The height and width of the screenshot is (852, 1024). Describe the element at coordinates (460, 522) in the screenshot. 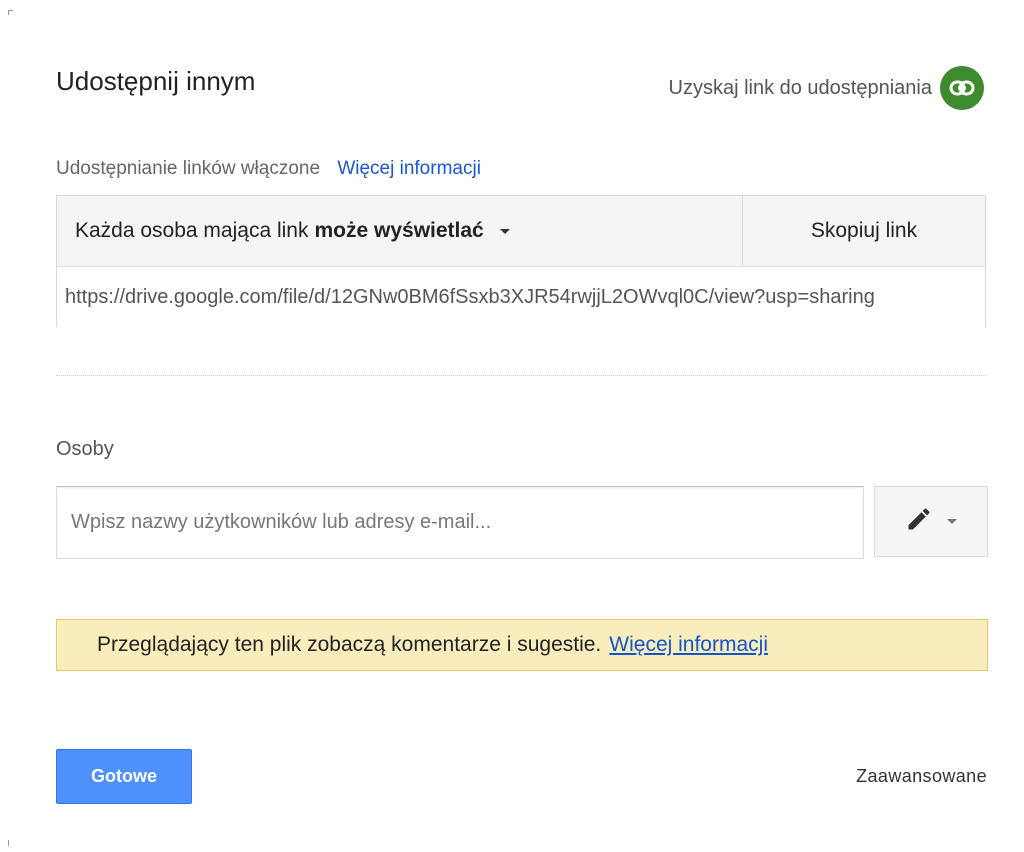

I see `people-input` at that location.